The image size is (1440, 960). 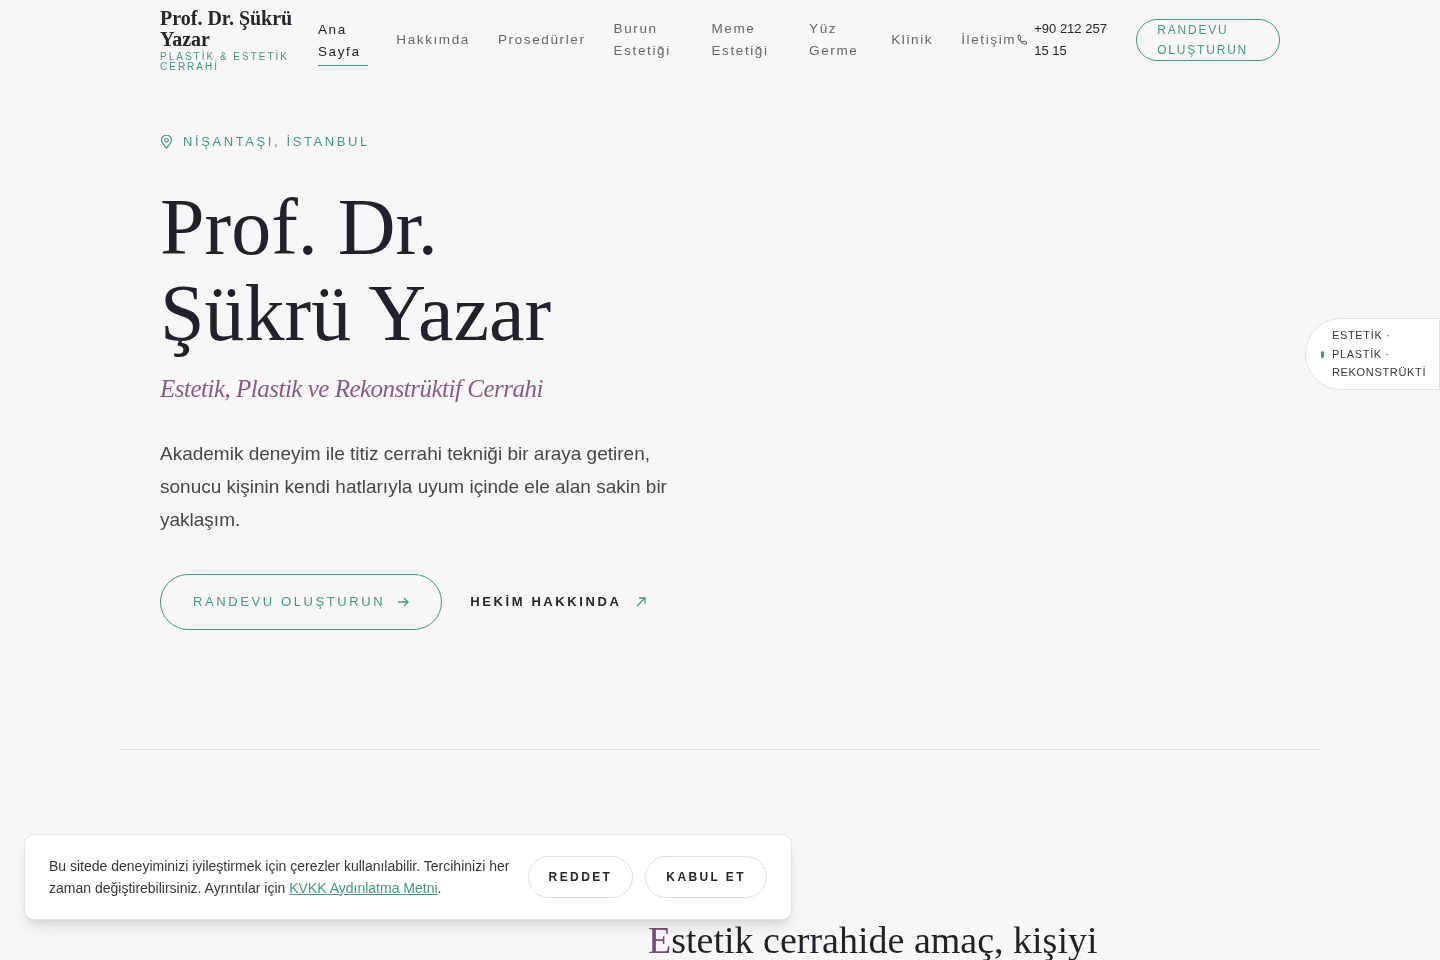 What do you see at coordinates (280, 877) in the screenshot?
I see `cookie-message: Bu sitede deneyiminizi iyileştirmek için çerezler kullanılabilir. Tercihinizi her zaman değiştirebilirsiniz. Ayrıntılar için KVKK Aydınlatma Metni.` at bounding box center [280, 877].